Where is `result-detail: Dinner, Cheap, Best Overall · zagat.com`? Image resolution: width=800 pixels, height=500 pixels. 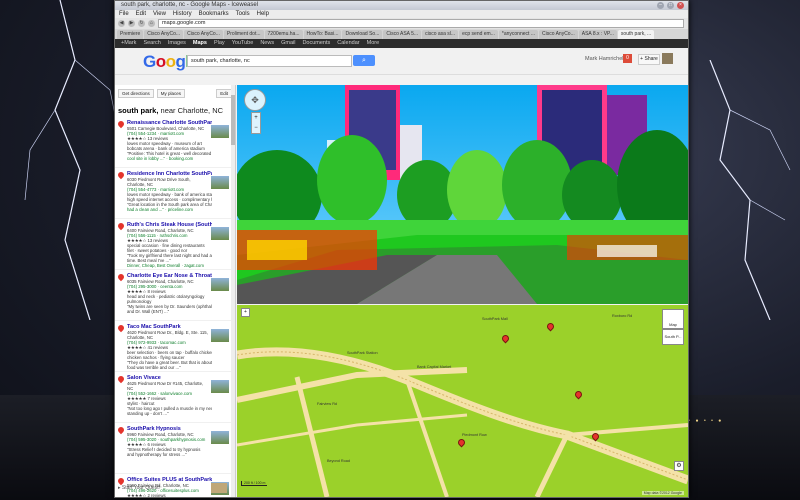
result-detail: Dinner, Cheap, Best Overall · zagat.com is located at coordinates (165, 265).